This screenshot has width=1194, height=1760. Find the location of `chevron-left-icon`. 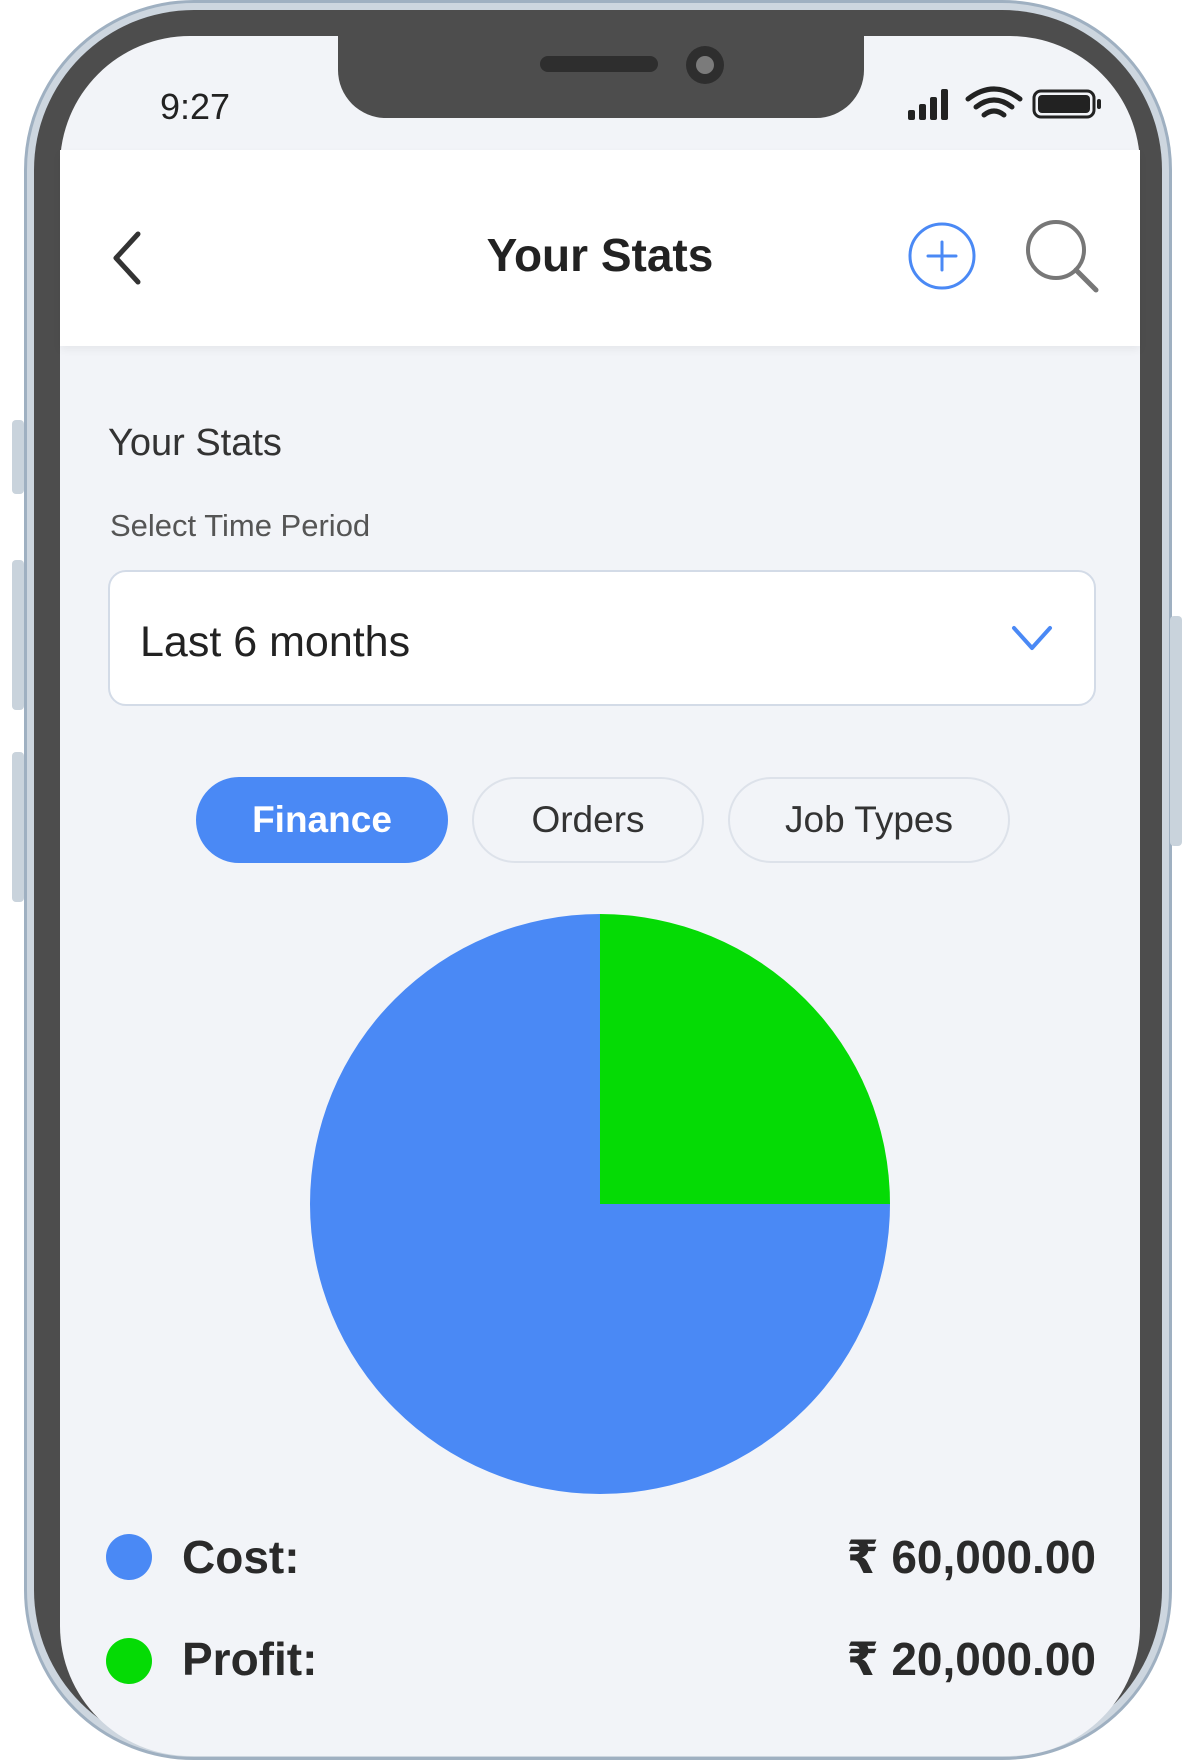

chevron-left-icon is located at coordinates (127, 258).